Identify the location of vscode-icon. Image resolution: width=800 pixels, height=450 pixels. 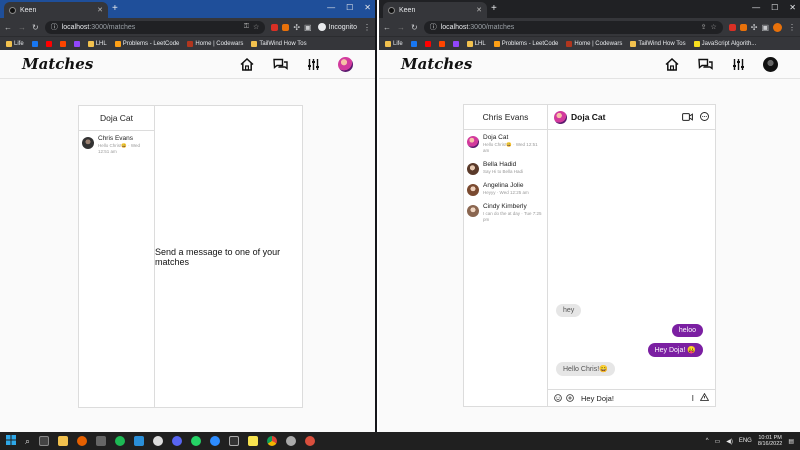
(139, 441).